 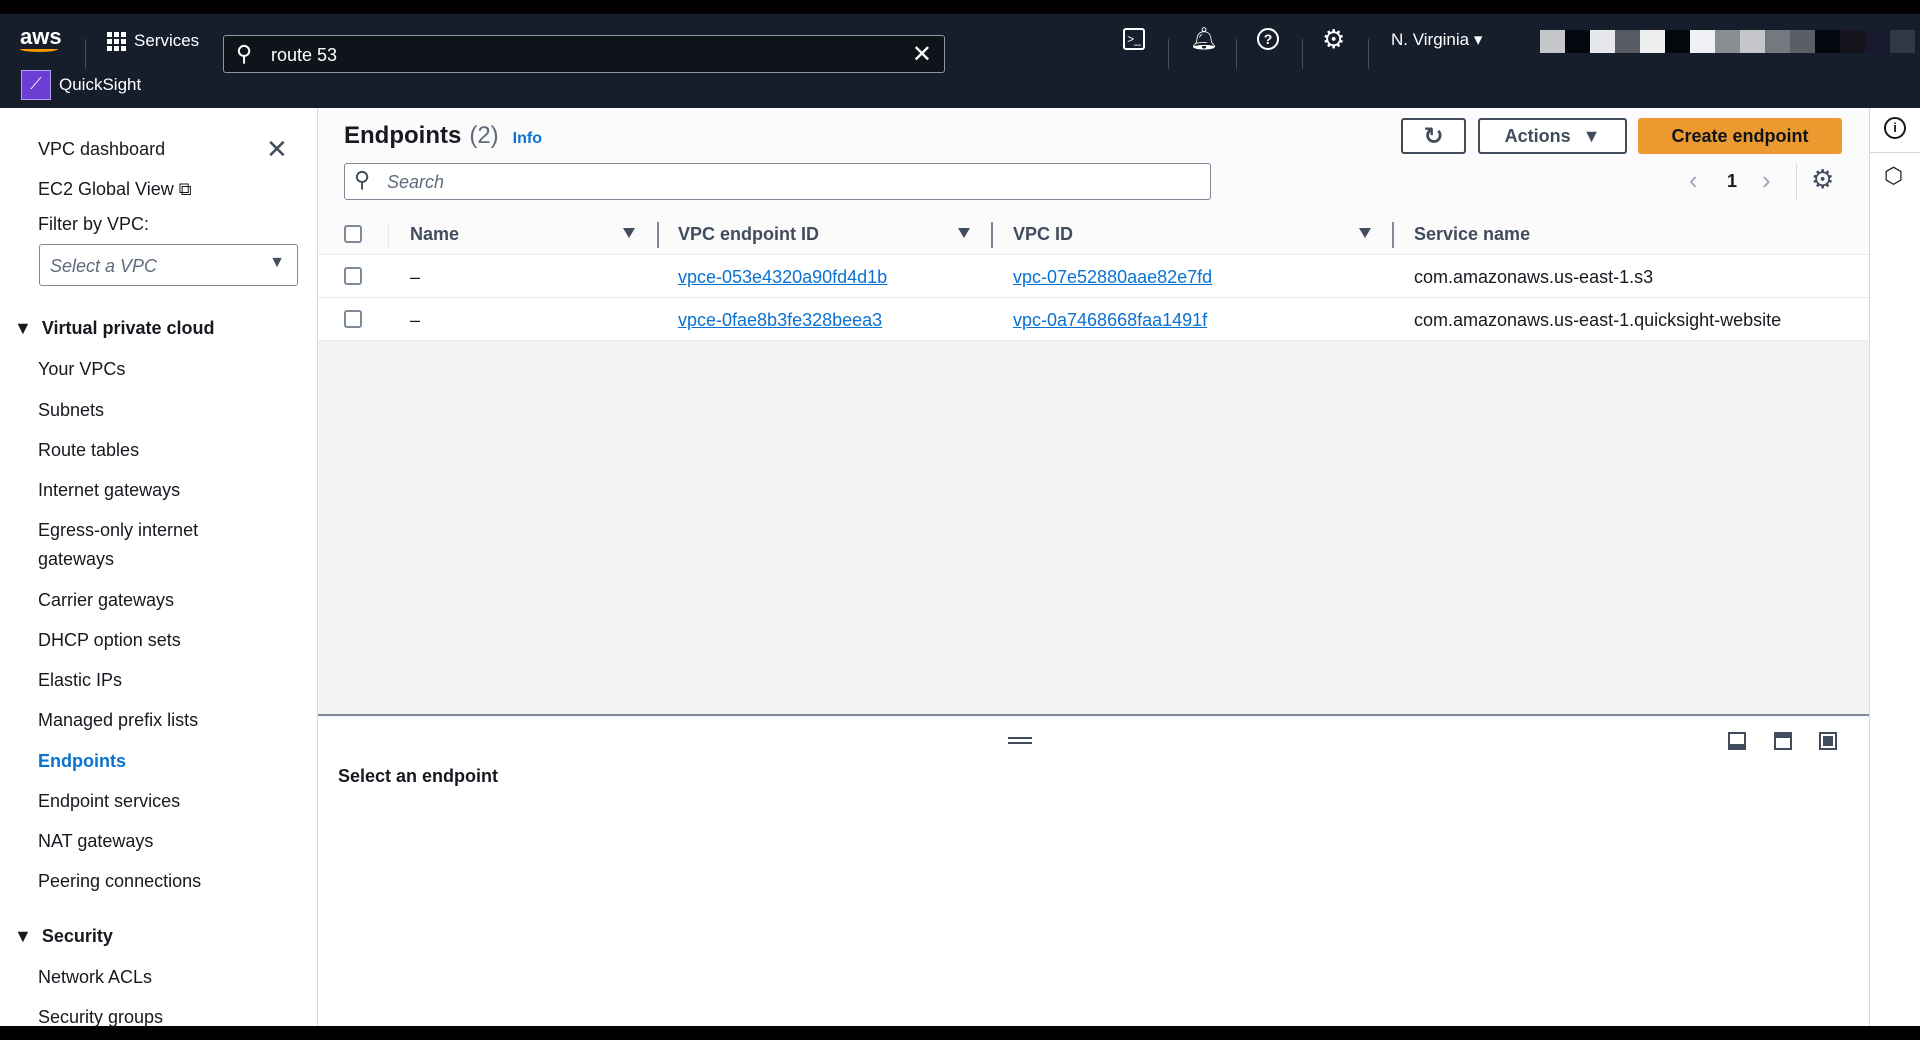 What do you see at coordinates (82, 761) in the screenshot?
I see `sidebar-item-endpoints: Endpoints` at bounding box center [82, 761].